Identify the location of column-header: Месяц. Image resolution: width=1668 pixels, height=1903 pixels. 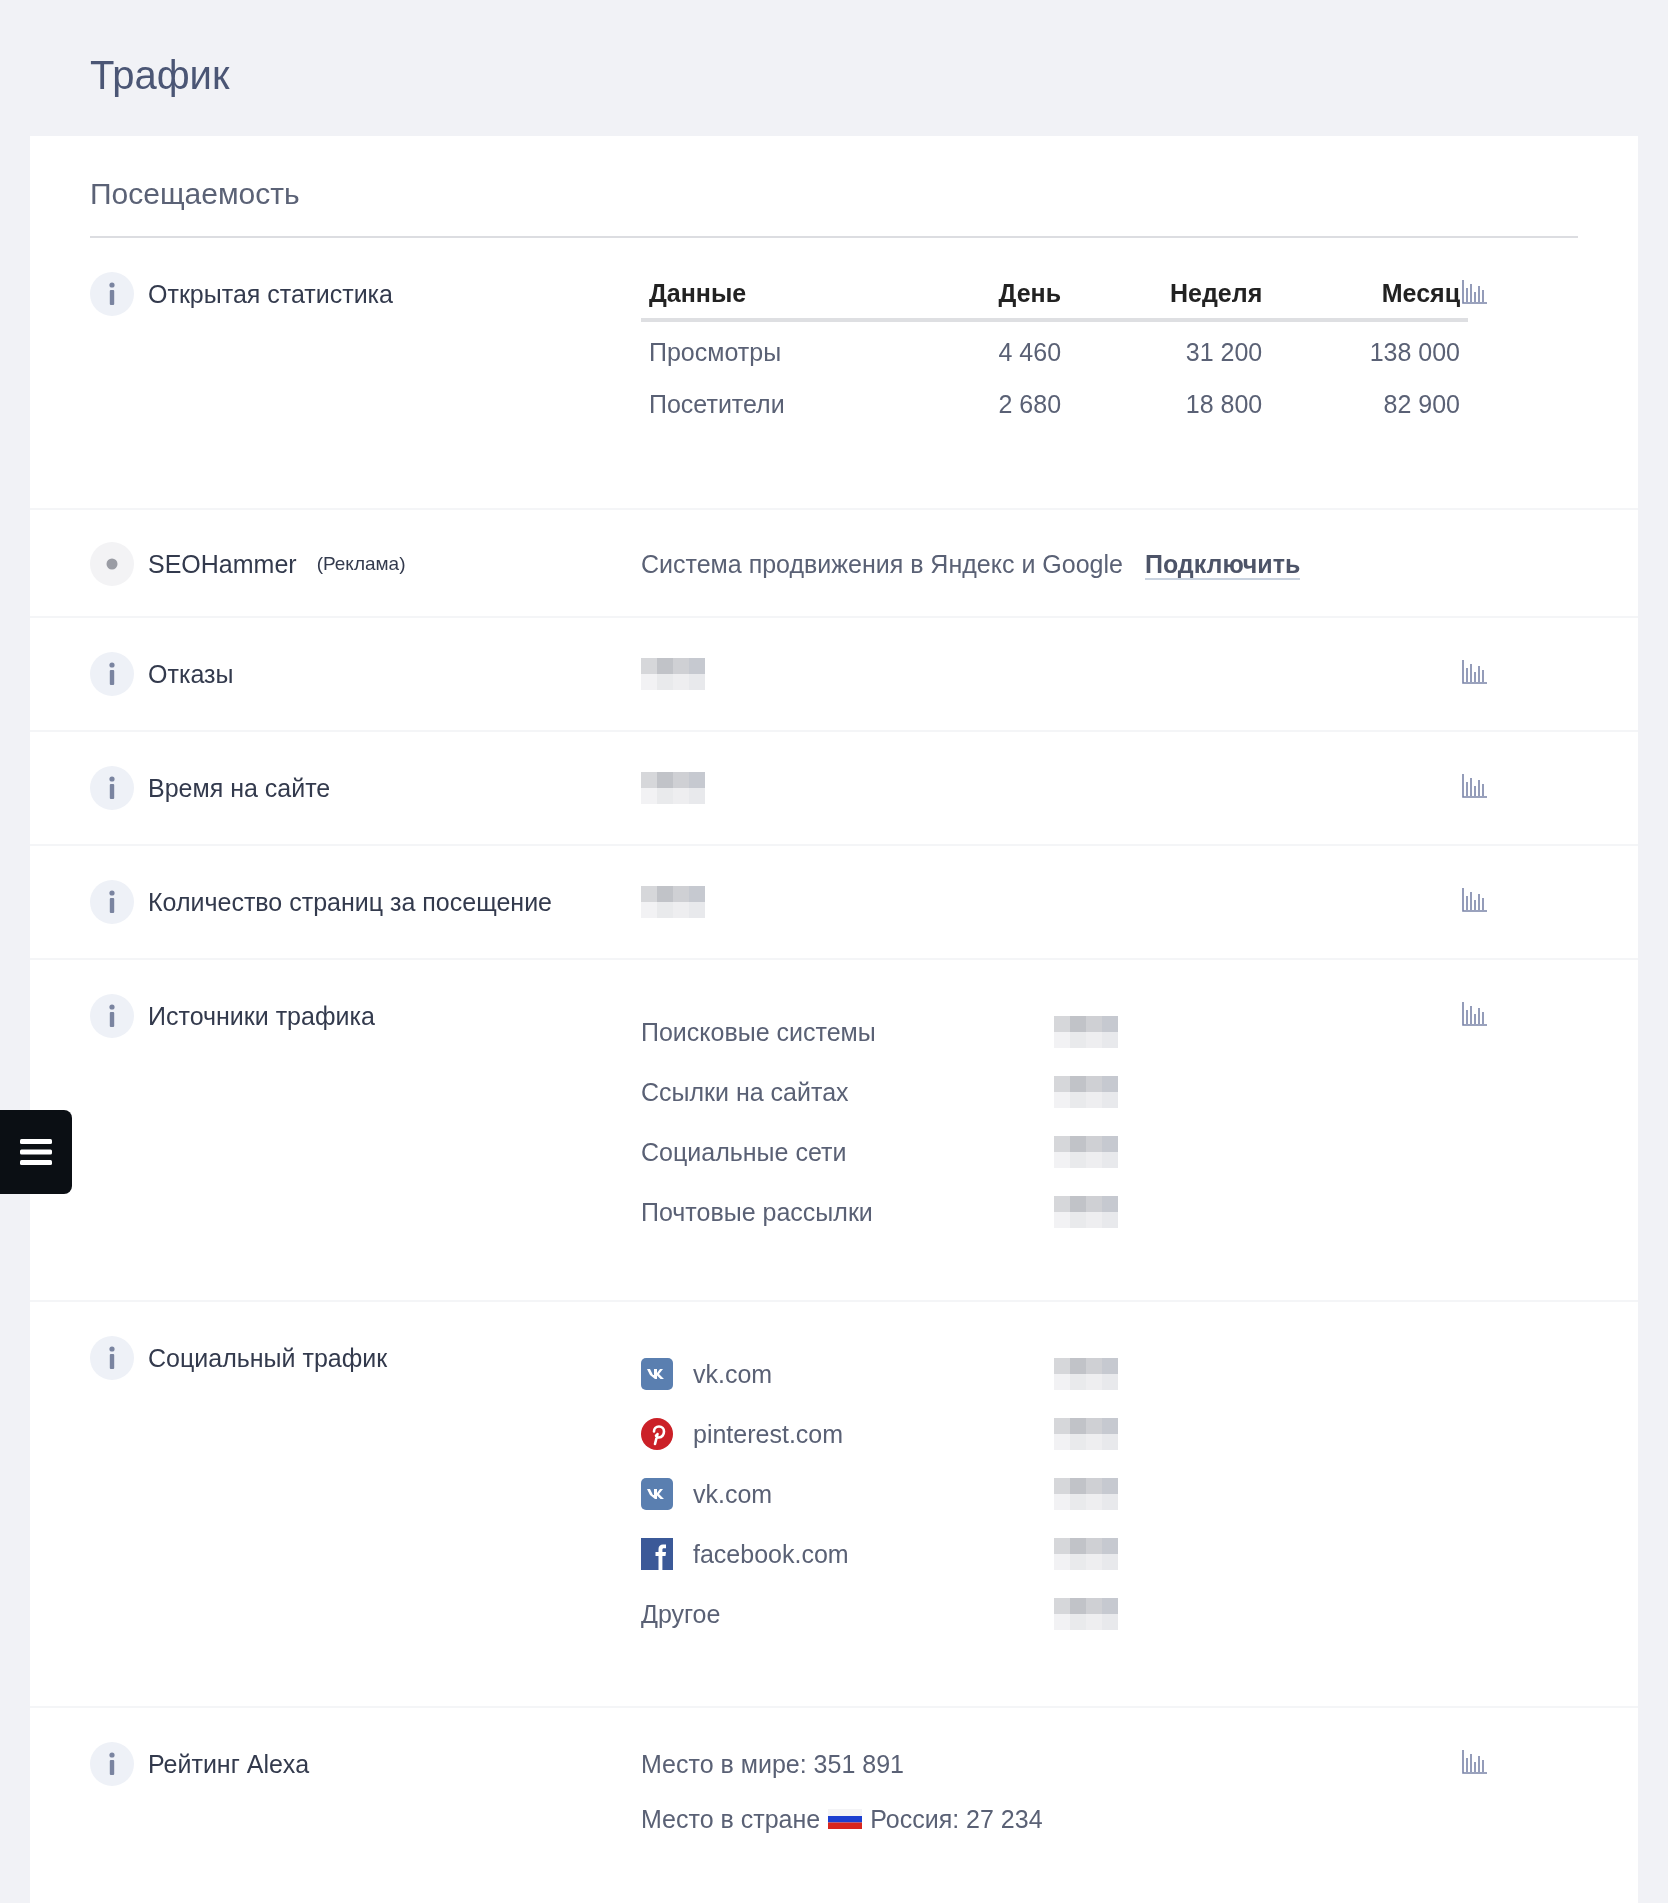
(1369, 296).